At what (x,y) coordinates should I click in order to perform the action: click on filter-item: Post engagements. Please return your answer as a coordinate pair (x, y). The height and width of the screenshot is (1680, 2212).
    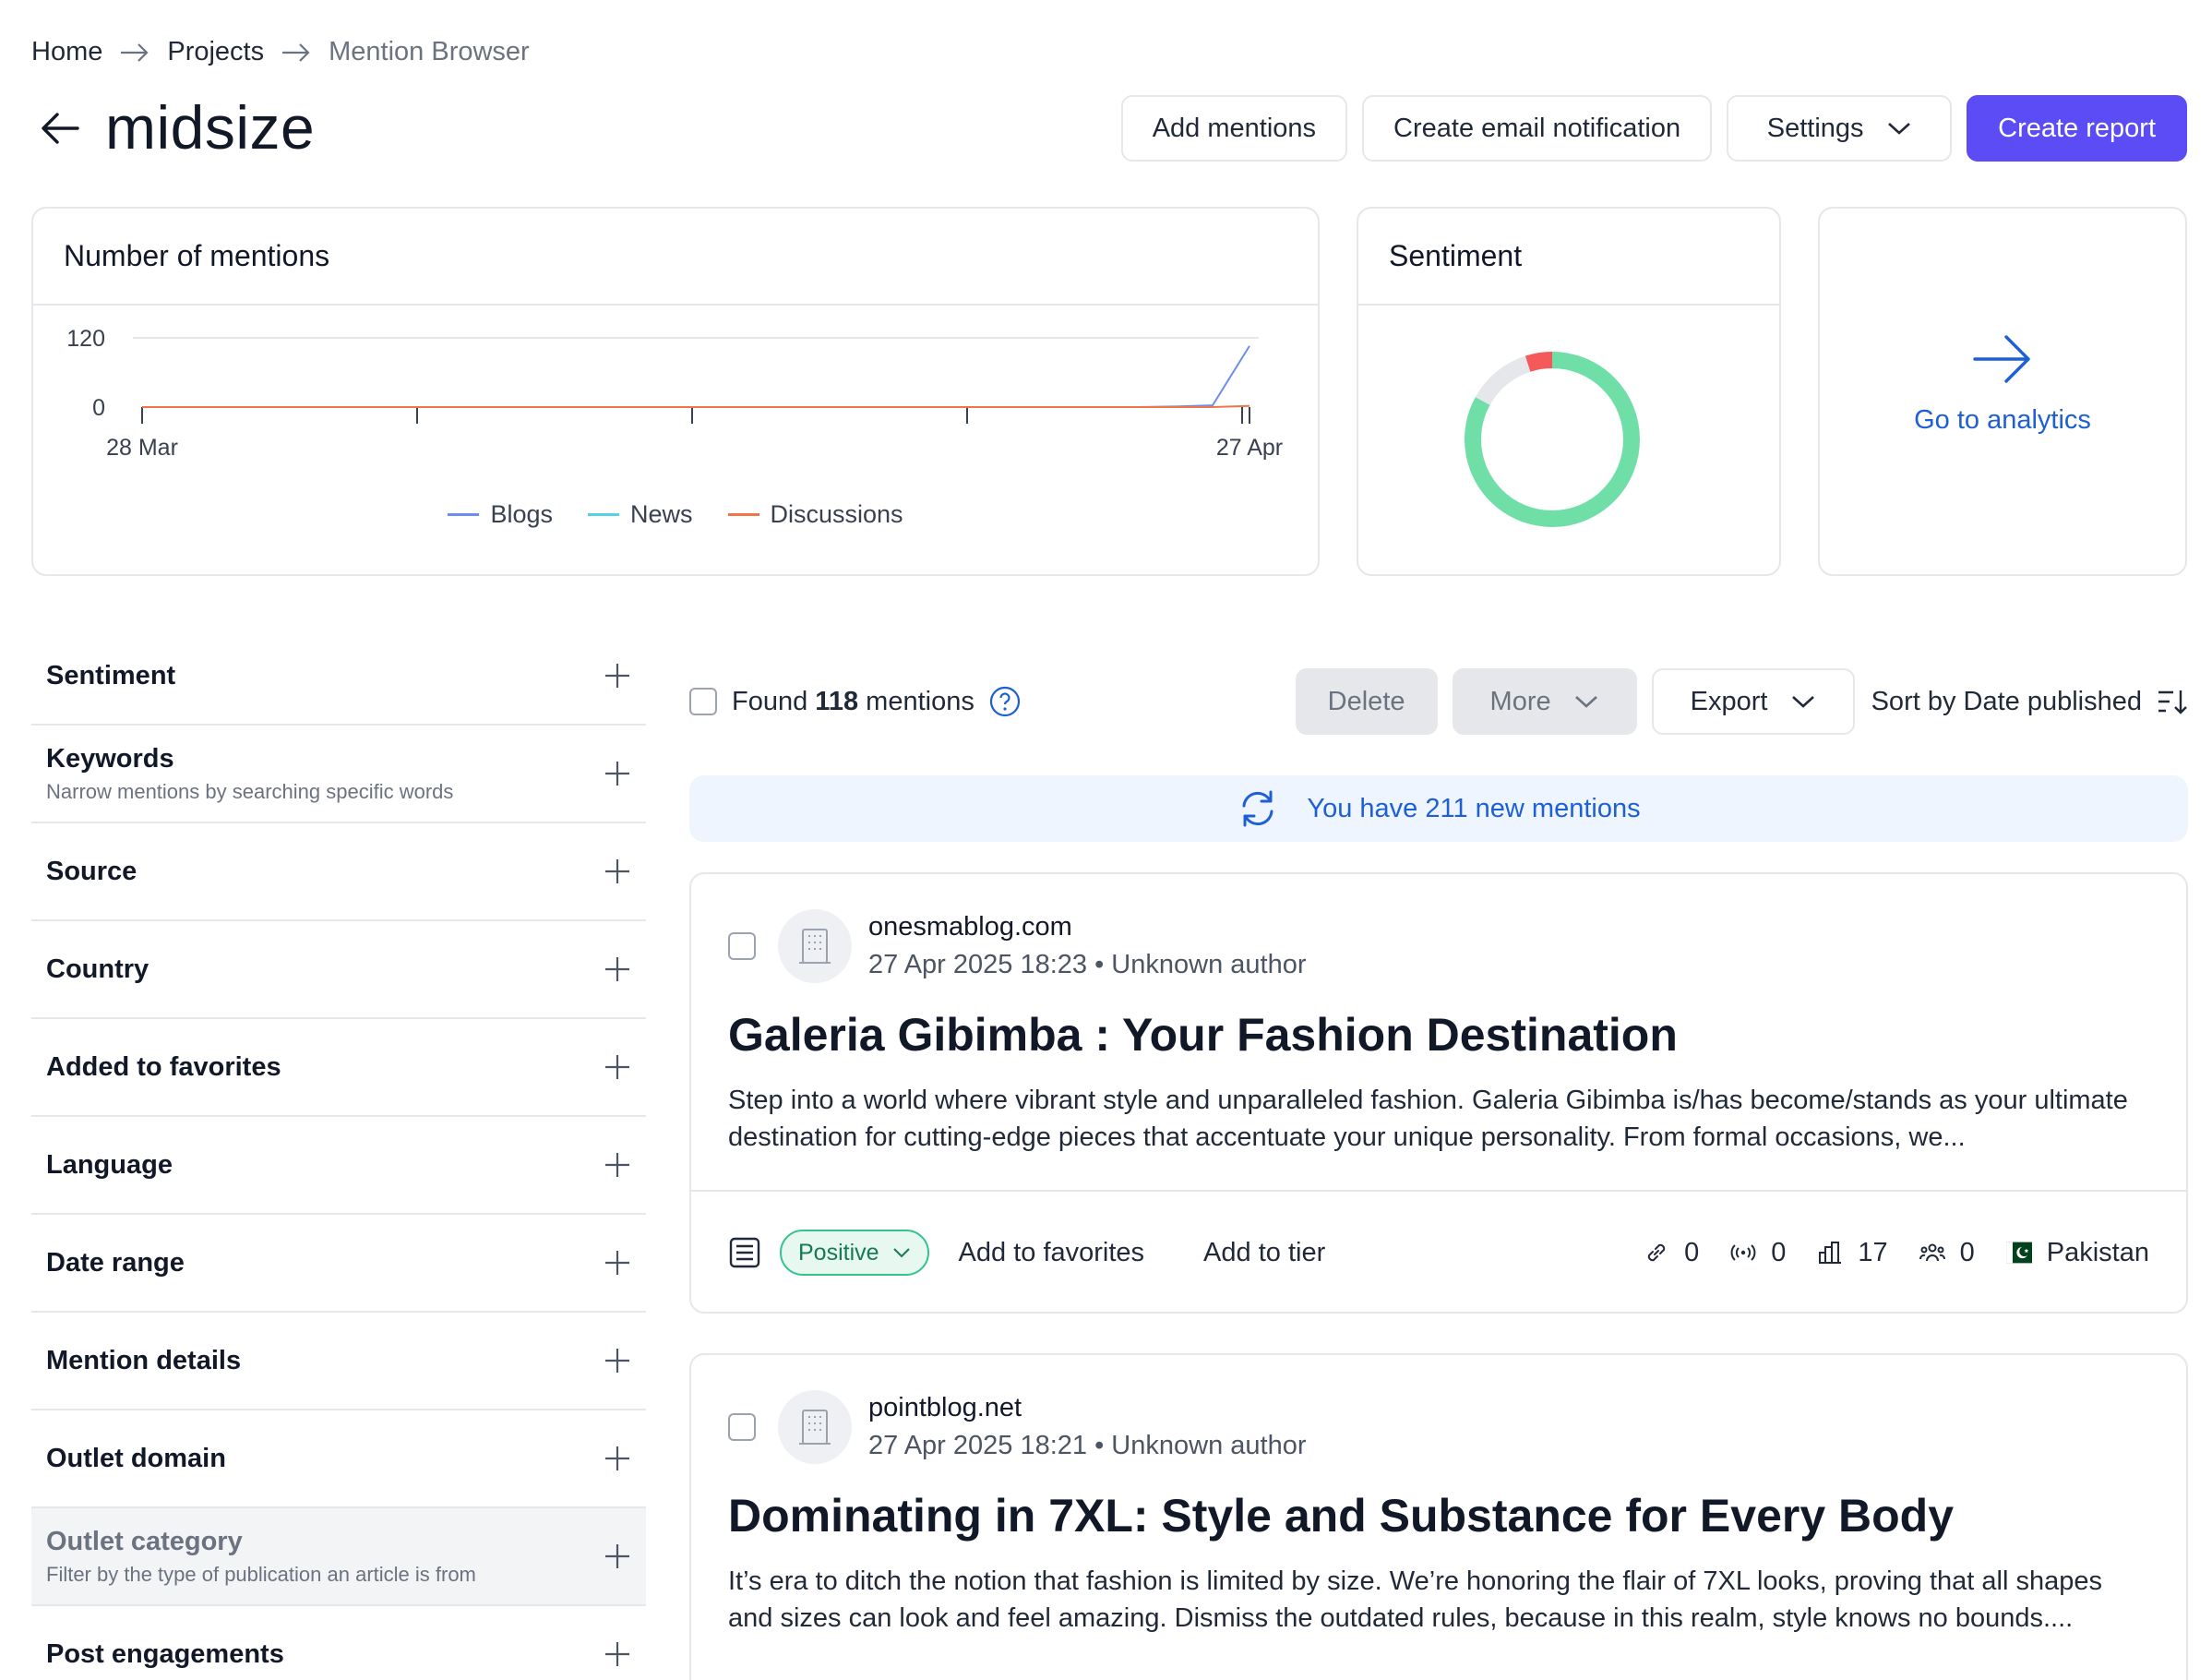
    Looking at the image, I should click on (338, 1643).